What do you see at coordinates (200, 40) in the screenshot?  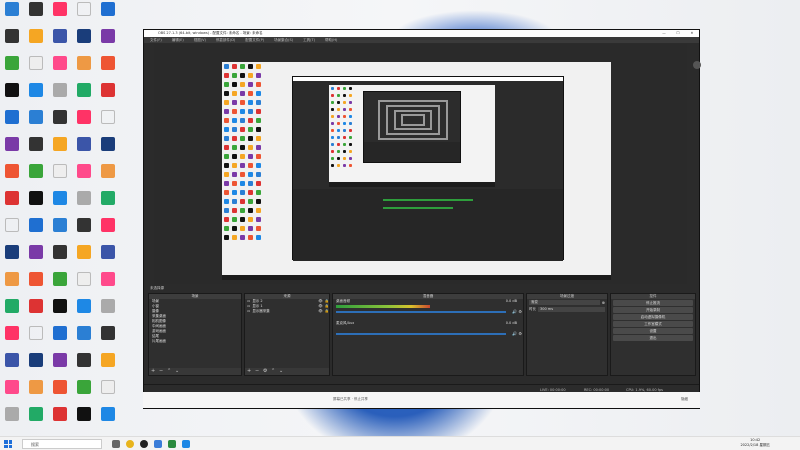 I see `menu-view: 视图(V)` at bounding box center [200, 40].